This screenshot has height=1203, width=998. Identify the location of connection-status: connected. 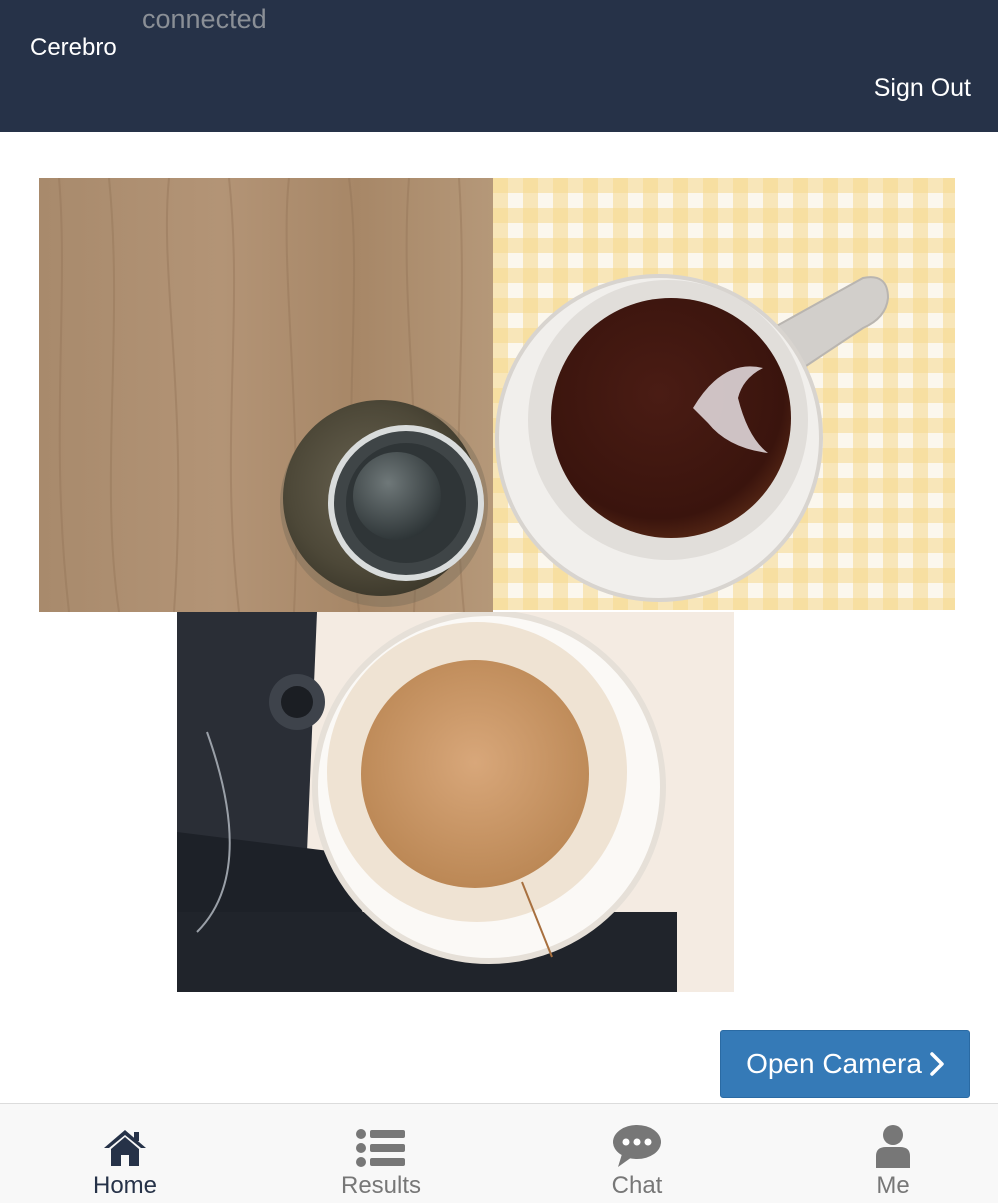
(204, 19).